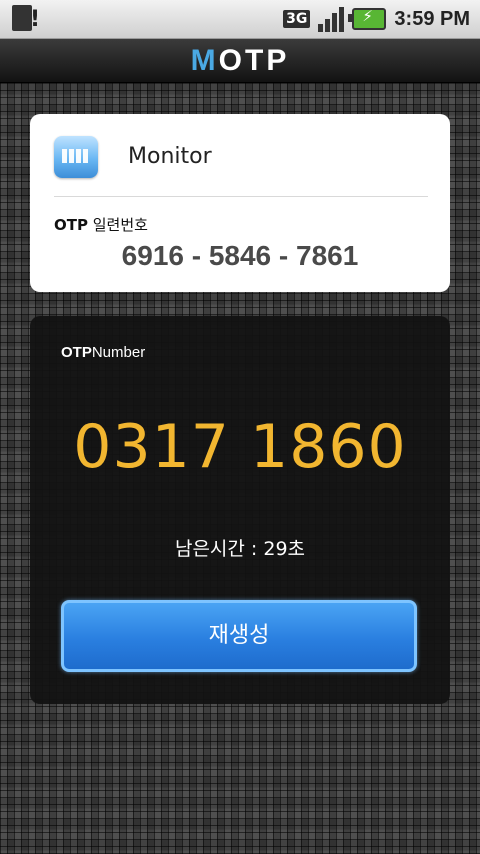  What do you see at coordinates (241, 196) in the screenshot?
I see `card-divider` at bounding box center [241, 196].